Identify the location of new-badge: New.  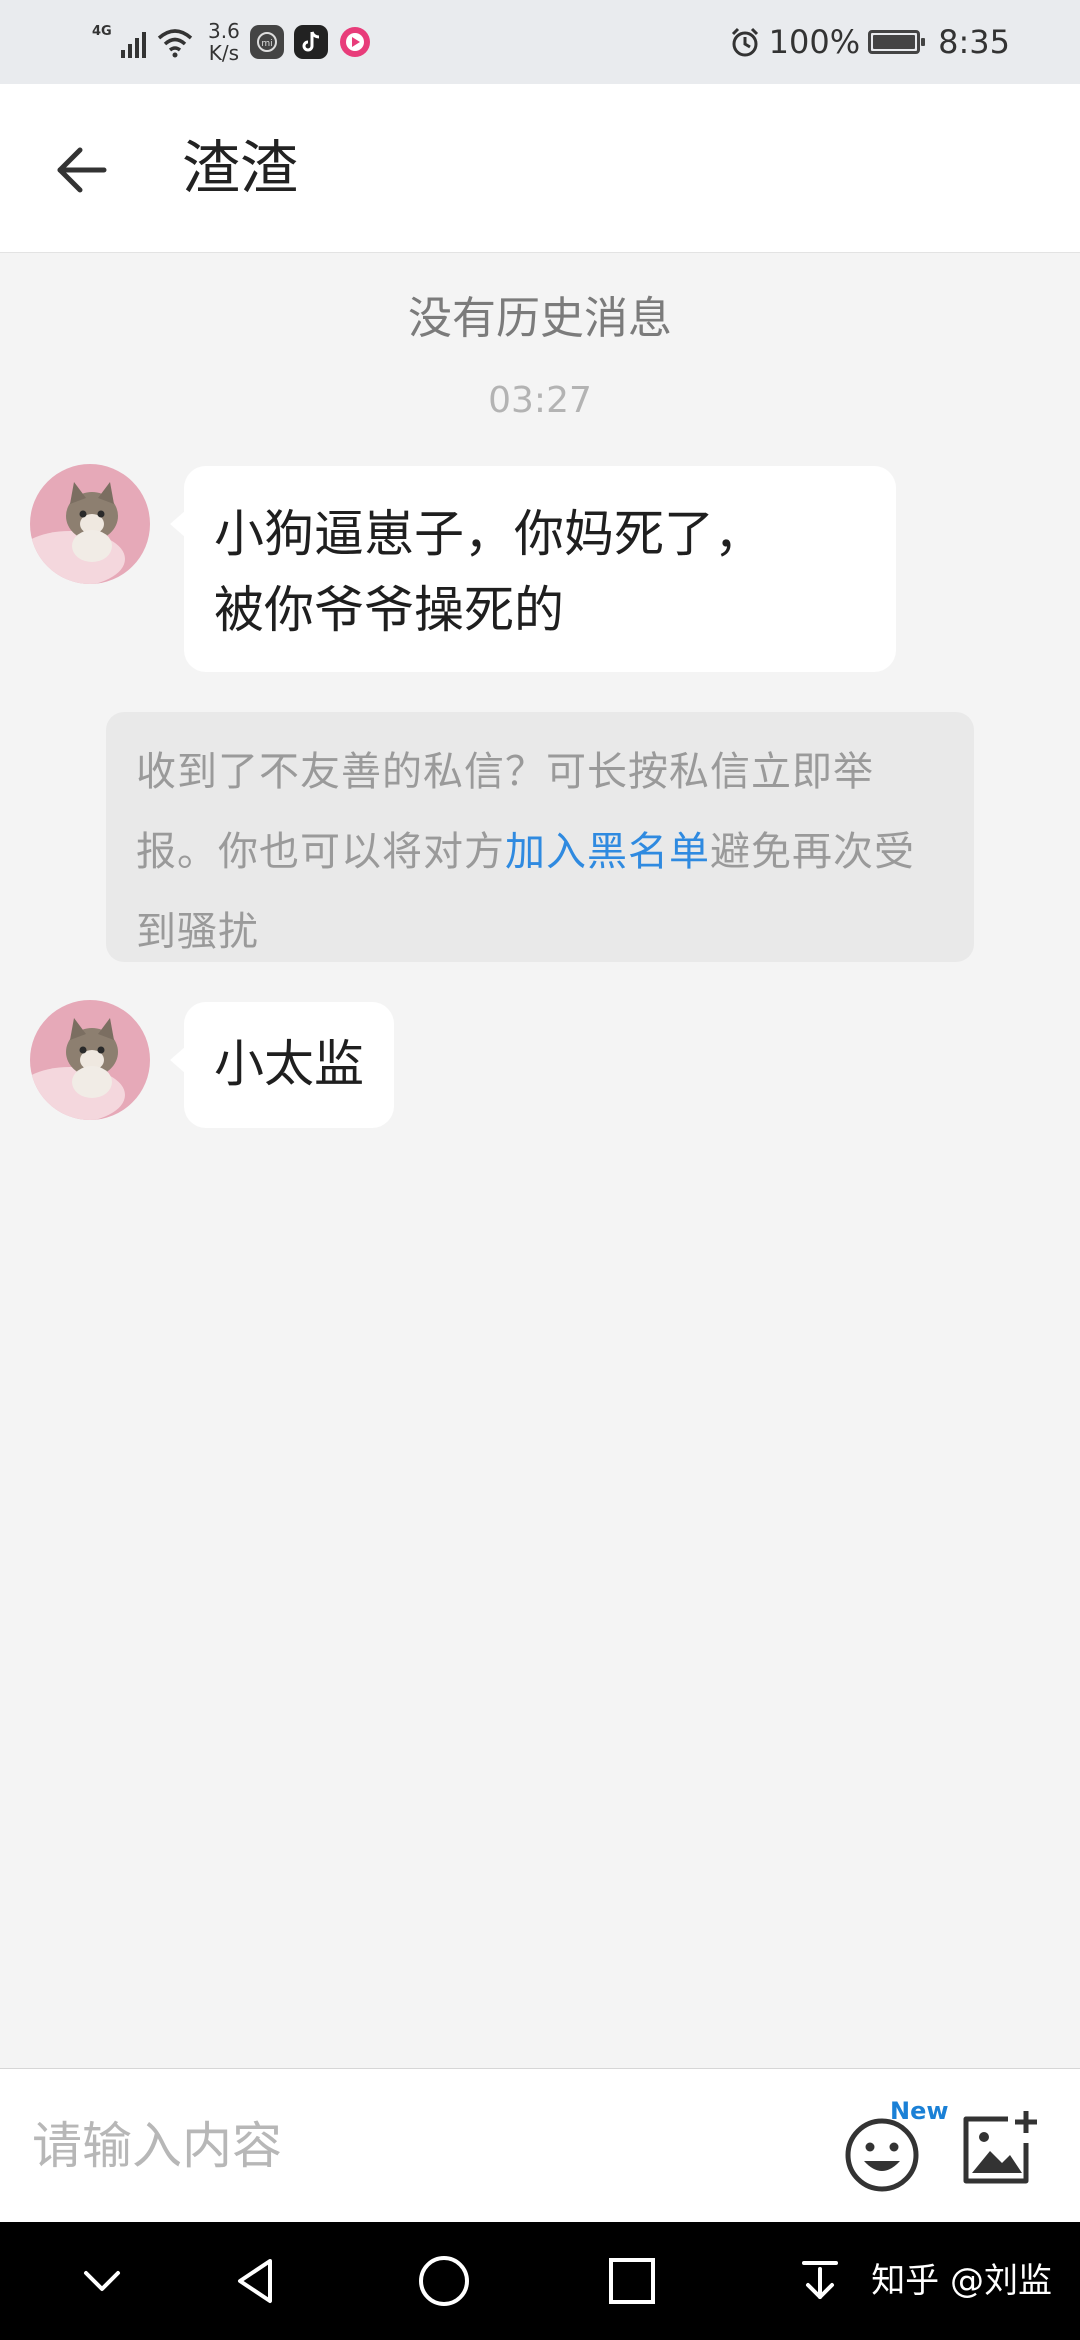
(919, 2111).